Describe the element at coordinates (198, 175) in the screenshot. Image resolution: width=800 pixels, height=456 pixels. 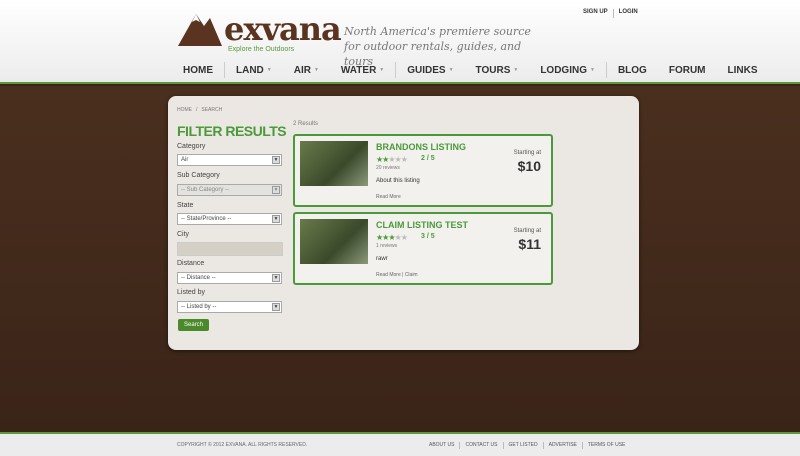
I see `subcategory-label: Sub Category` at that location.